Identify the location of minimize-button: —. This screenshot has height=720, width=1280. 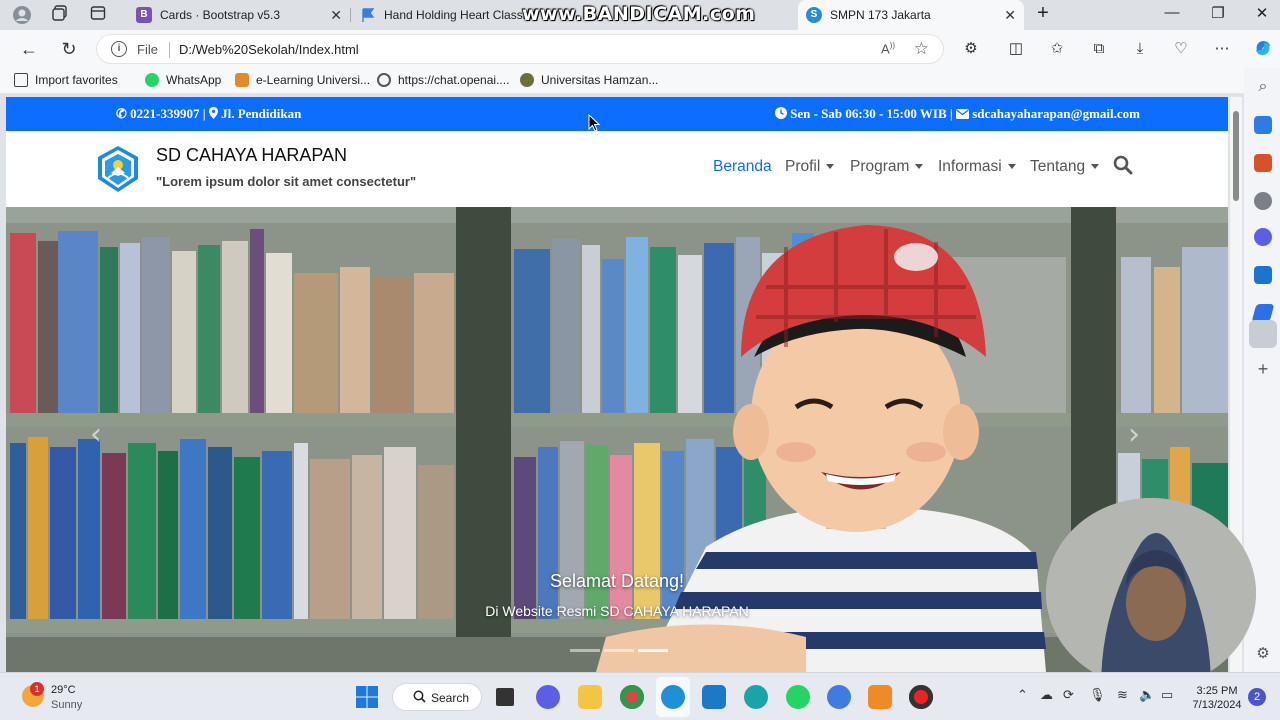
(1172, 12).